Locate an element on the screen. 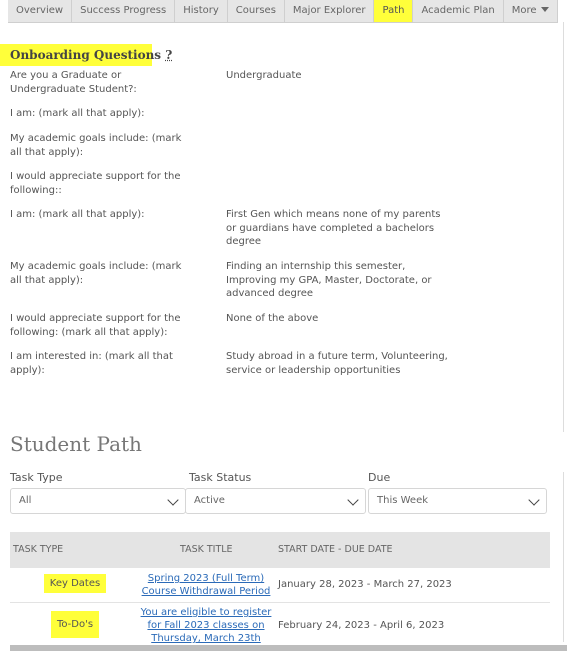 This screenshot has height=651, width=567. tab-label: History is located at coordinates (201, 10).